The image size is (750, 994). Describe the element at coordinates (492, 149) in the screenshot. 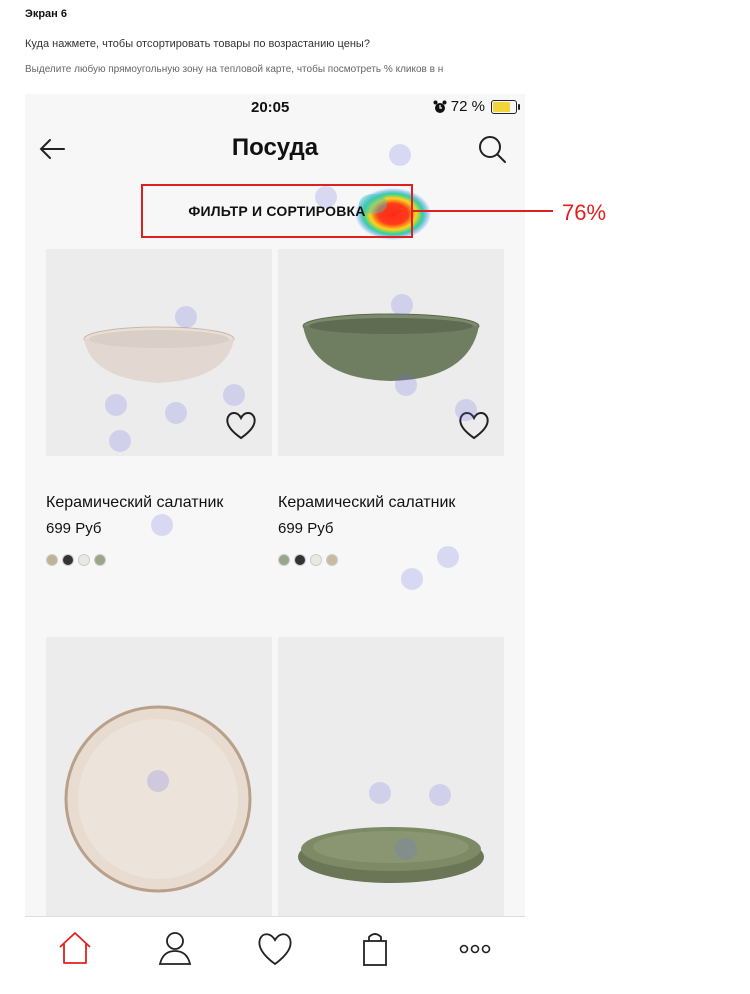

I see `search-icon` at that location.